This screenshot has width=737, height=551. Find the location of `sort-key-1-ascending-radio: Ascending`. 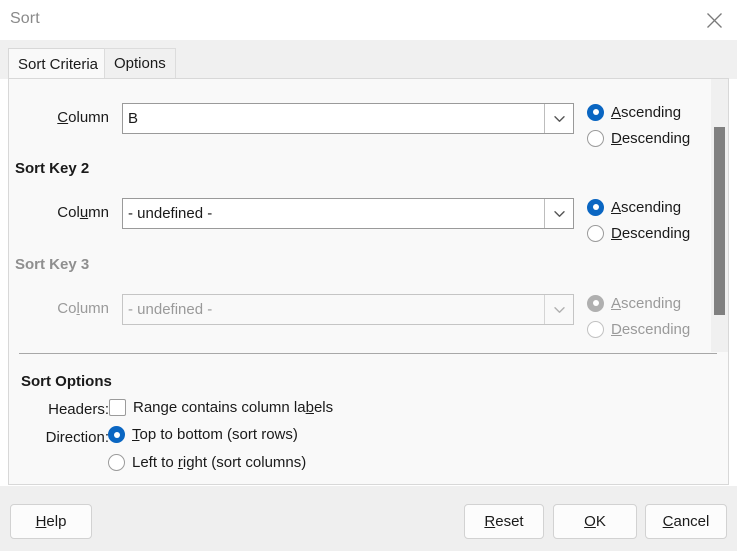

sort-key-1-ascending-radio: Ascending is located at coordinates (638, 112).